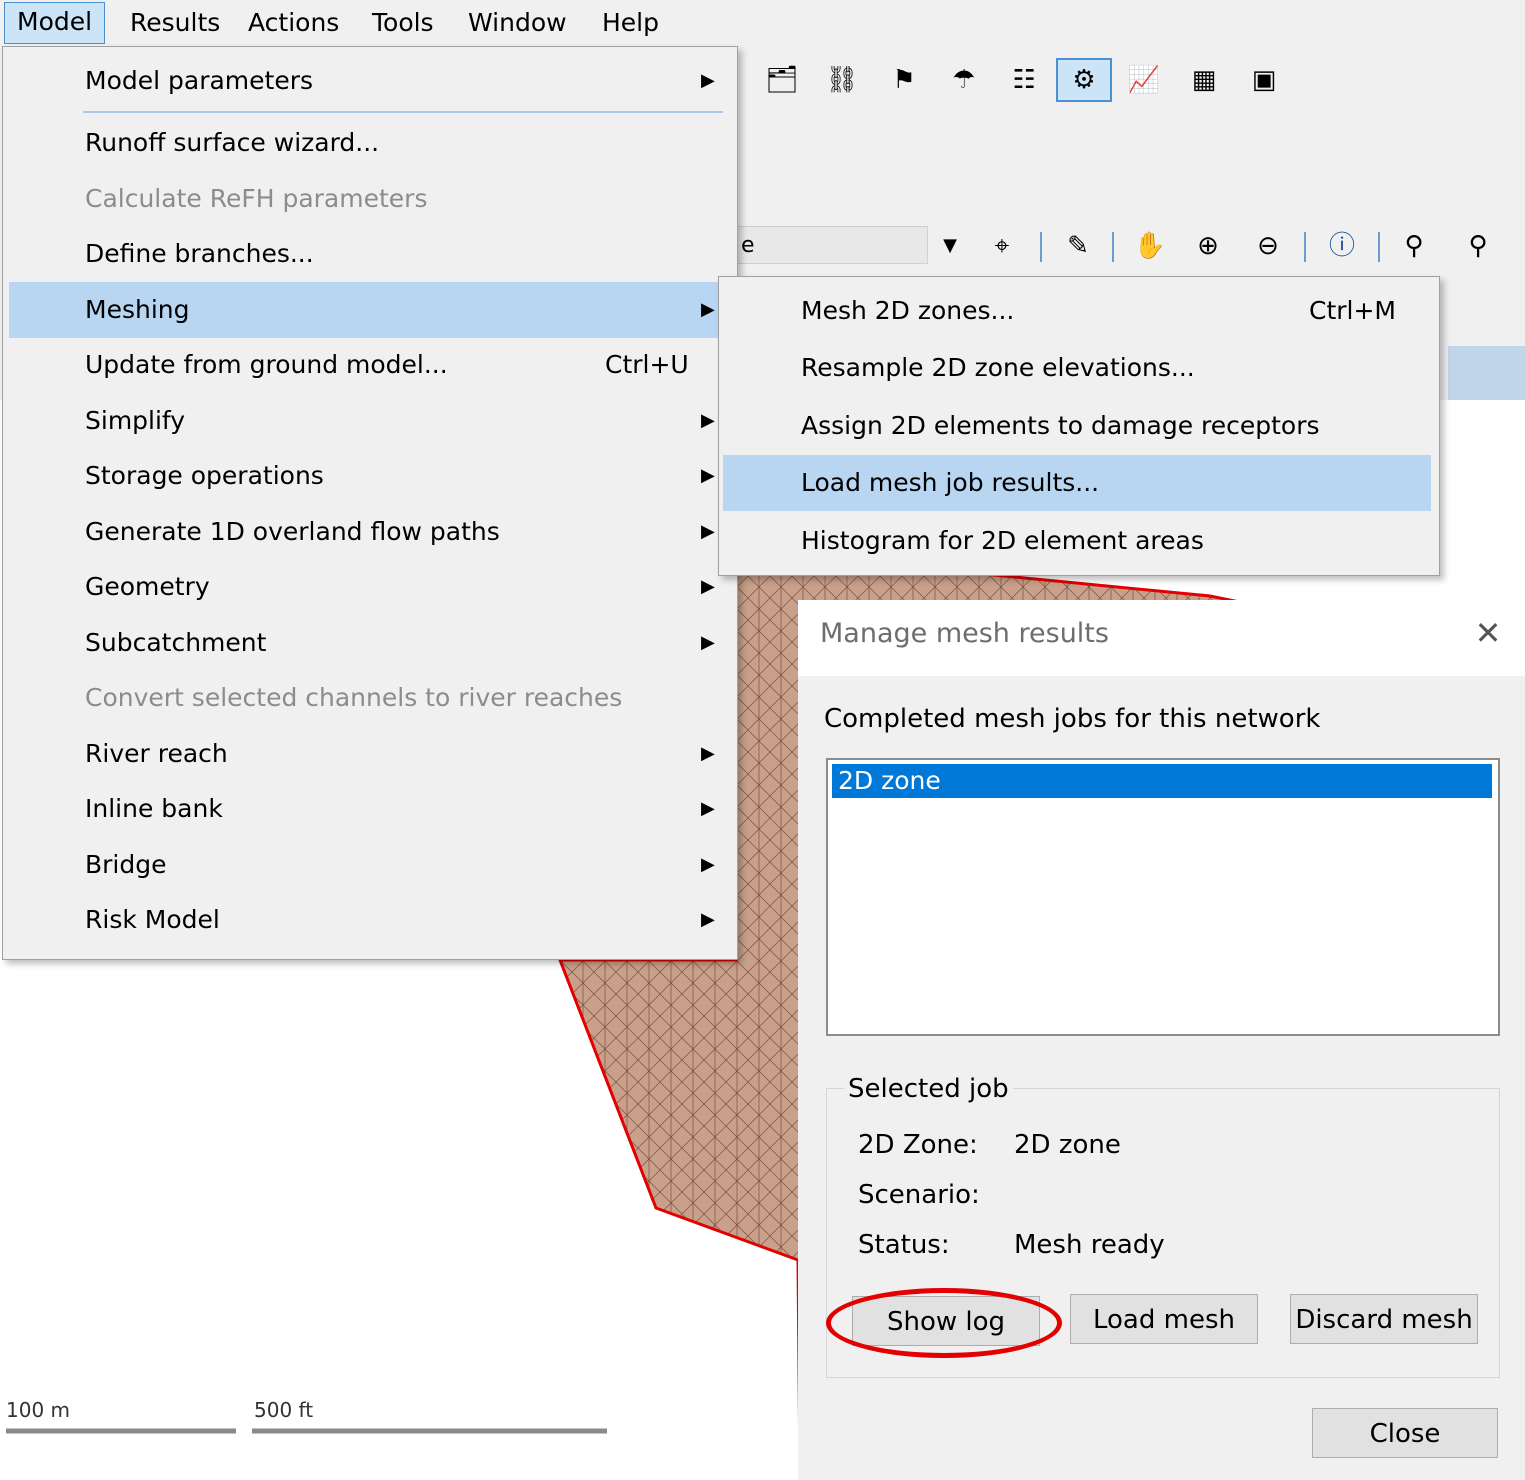  What do you see at coordinates (175, 23) in the screenshot?
I see `menu-results: Results` at bounding box center [175, 23].